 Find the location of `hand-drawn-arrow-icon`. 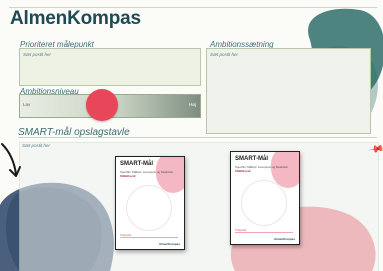

hand-drawn-arrow-icon is located at coordinates (11, 160).